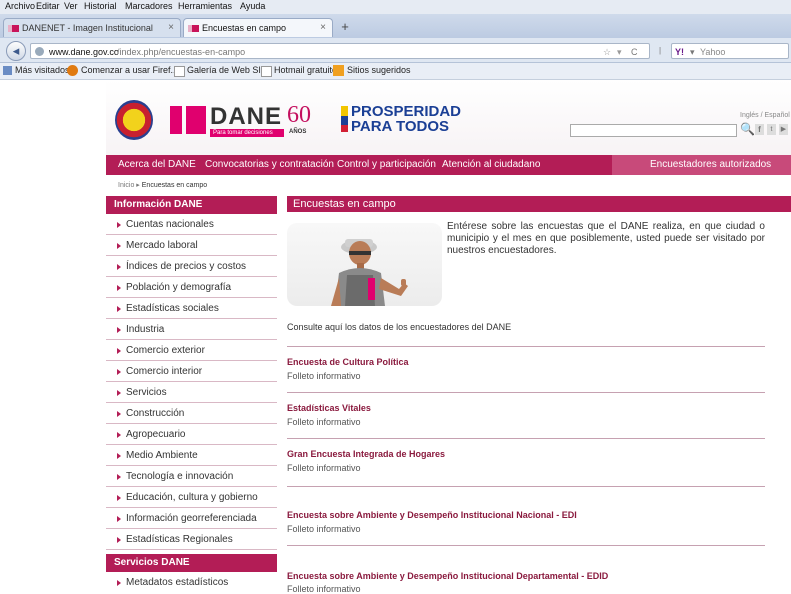 Image resolution: width=791 pixels, height=594 pixels. I want to click on twitter-icon: t, so click(771, 129).